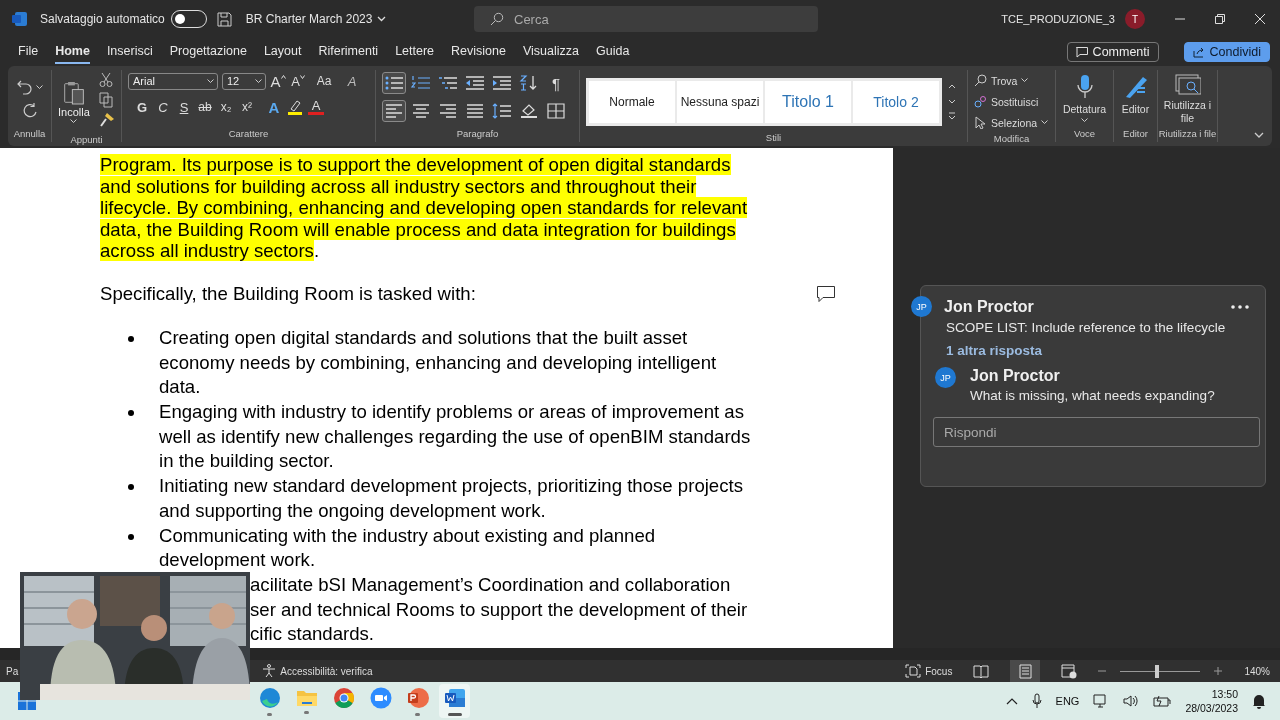 The height and width of the screenshot is (720, 1280). What do you see at coordinates (529, 111) in the screenshot?
I see `paint-bucket-icon` at bounding box center [529, 111].